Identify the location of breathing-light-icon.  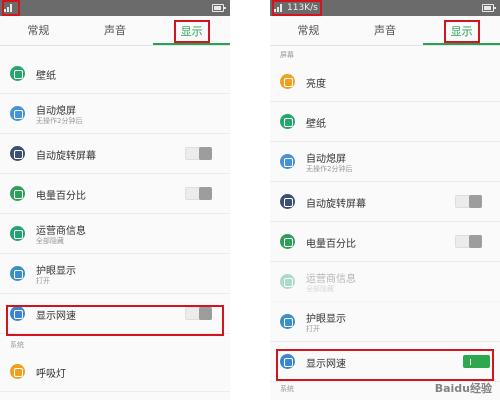
(17, 371).